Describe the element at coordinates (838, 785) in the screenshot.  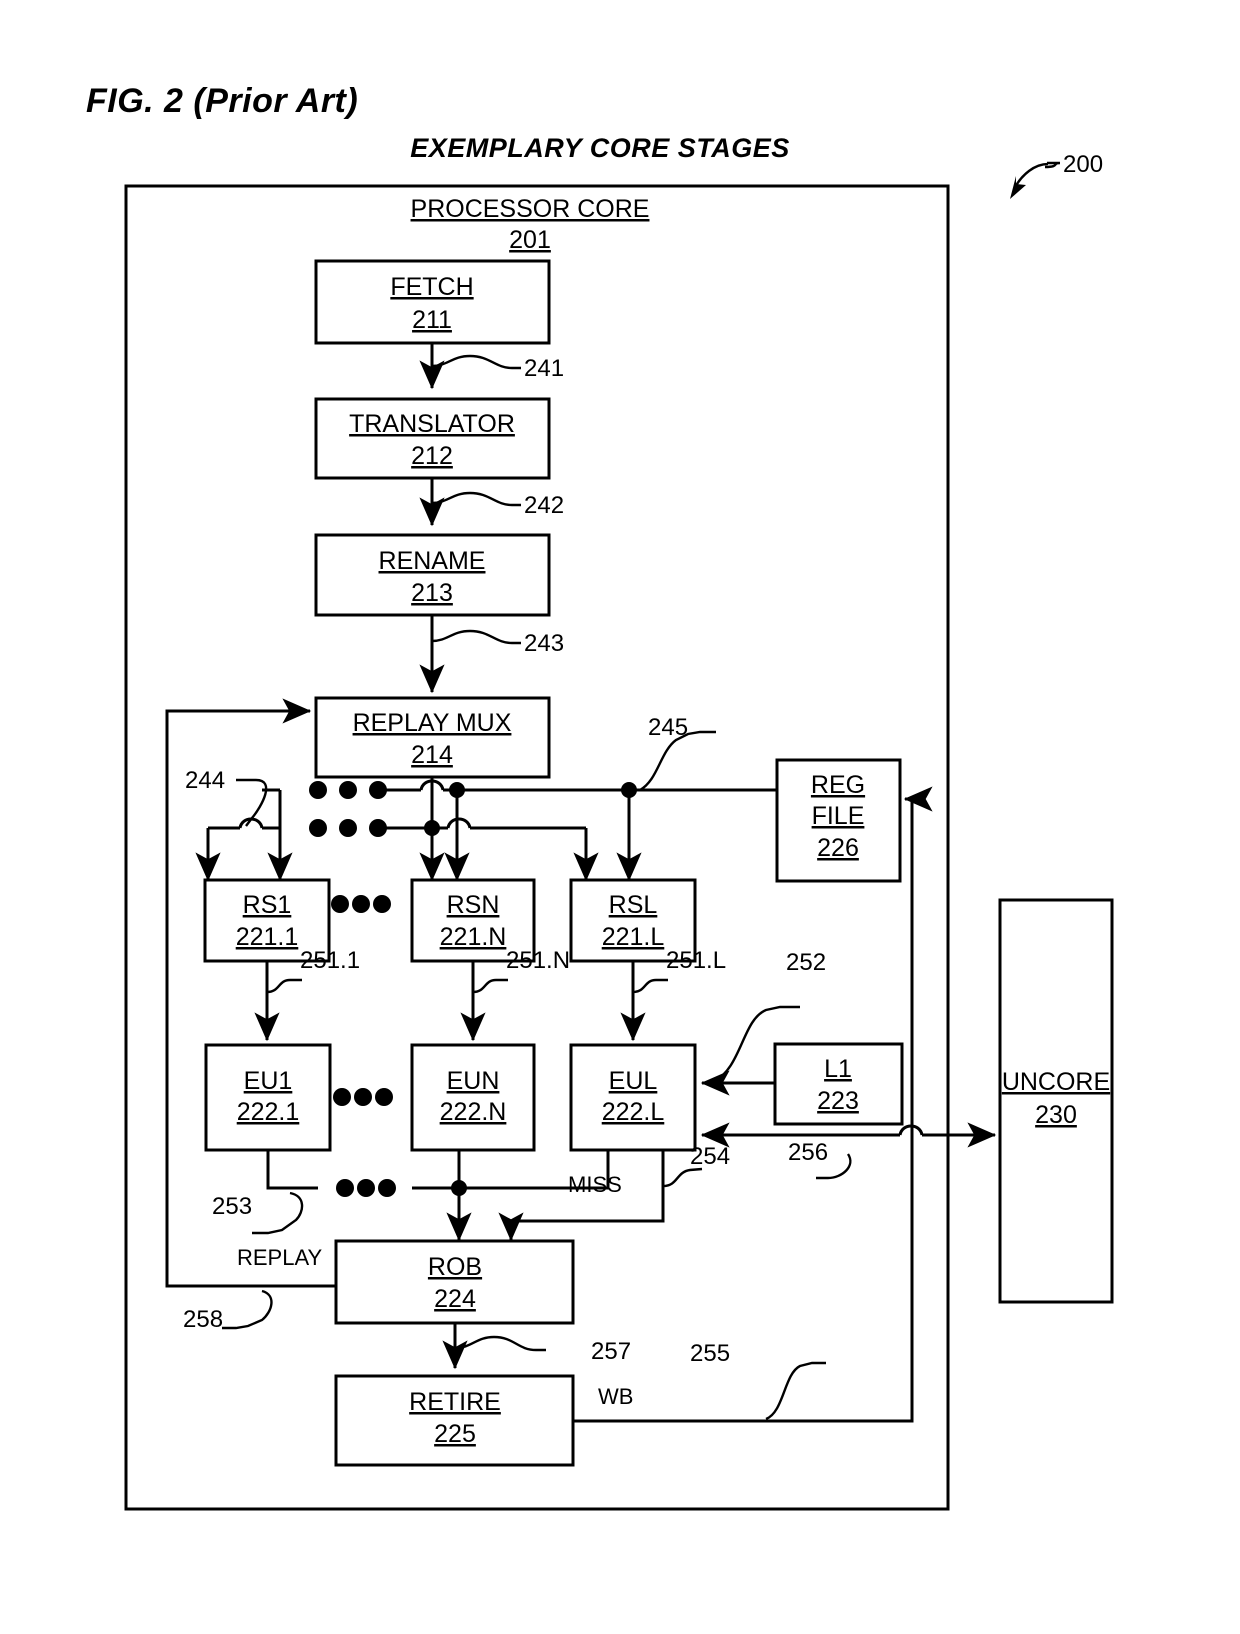
I see `block-reg-file-name: REG` at that location.